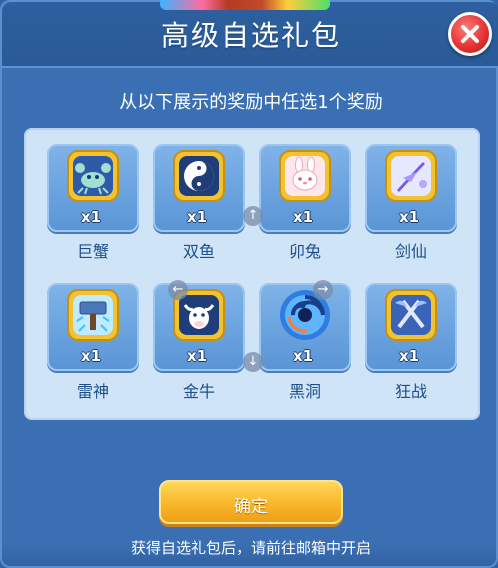  What do you see at coordinates (92, 391) in the screenshot?
I see `reward-name: 雷神` at bounding box center [92, 391].